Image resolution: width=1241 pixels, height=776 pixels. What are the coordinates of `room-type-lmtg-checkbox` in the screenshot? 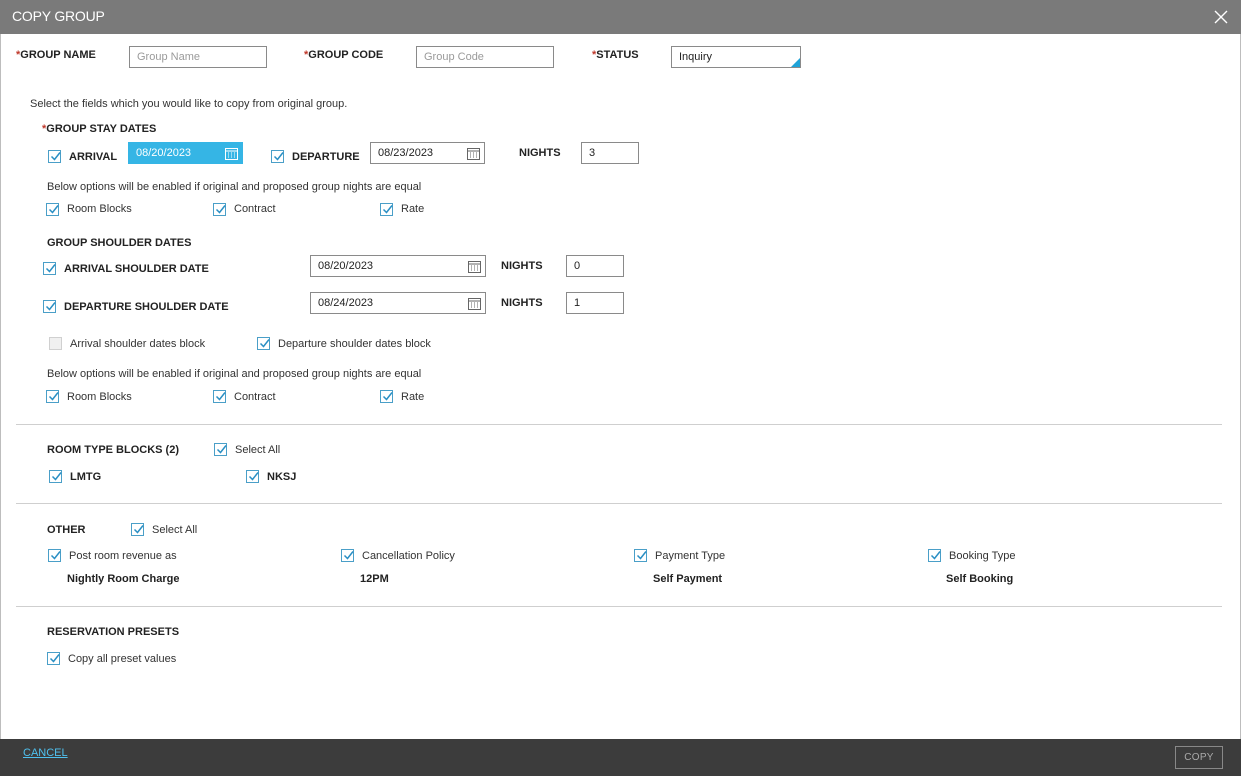 It's located at (55, 476).